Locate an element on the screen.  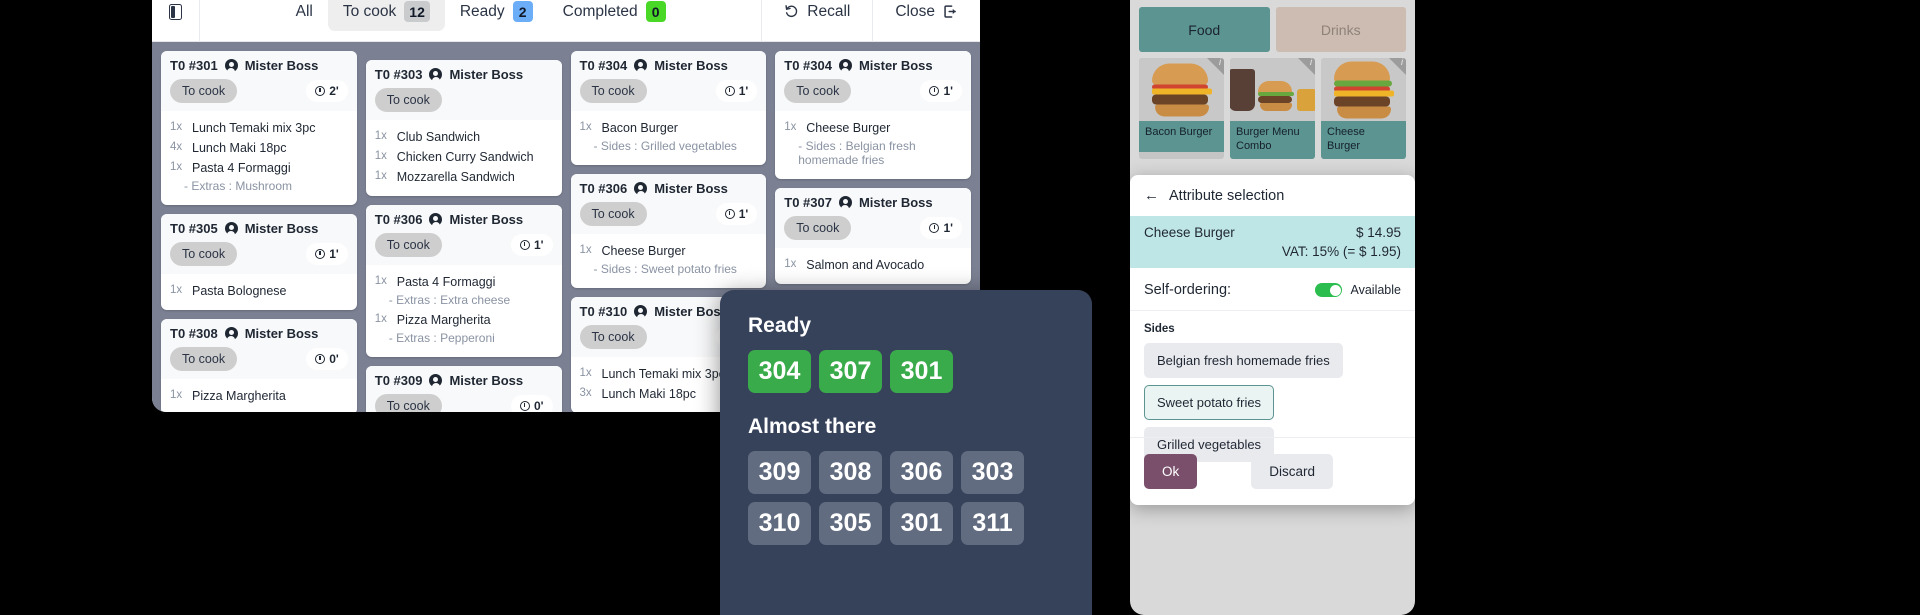
back-arrow-icon: ← is located at coordinates (1151, 195).